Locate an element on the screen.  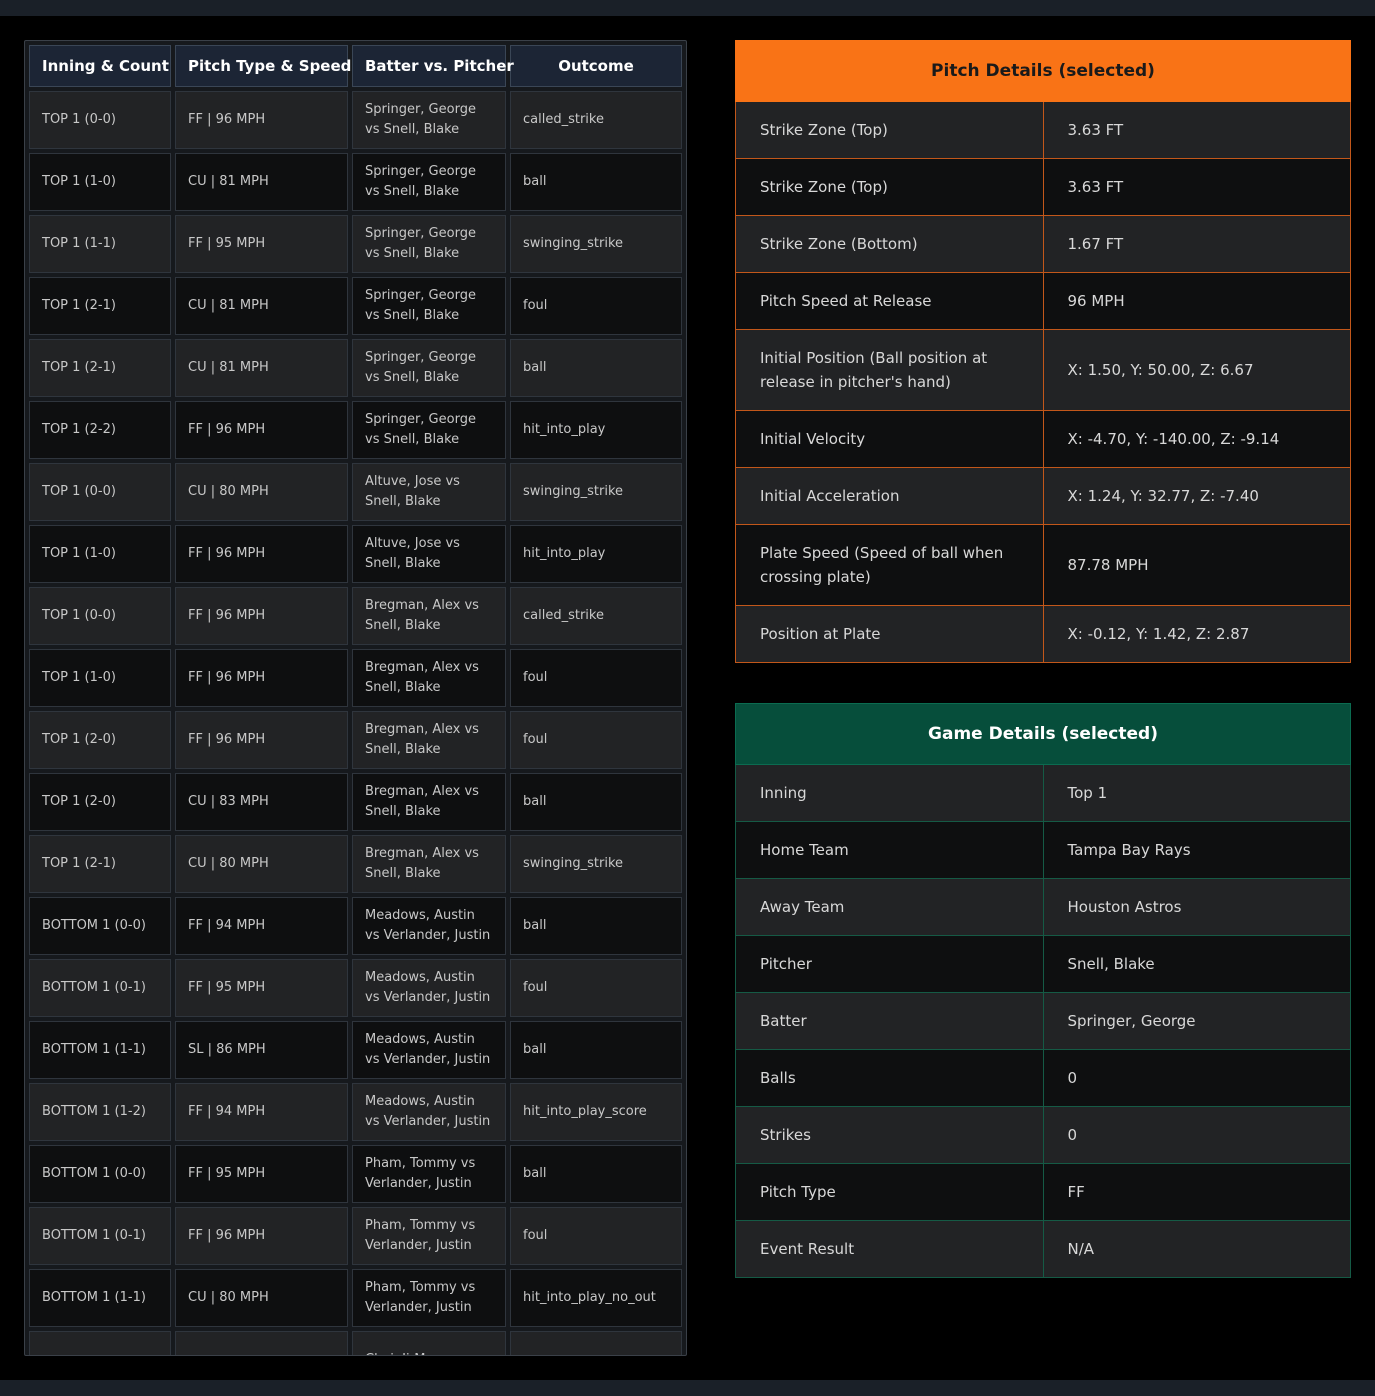
game-details-row: Home Team Tampa Bay Rays is located at coordinates (1043, 850).